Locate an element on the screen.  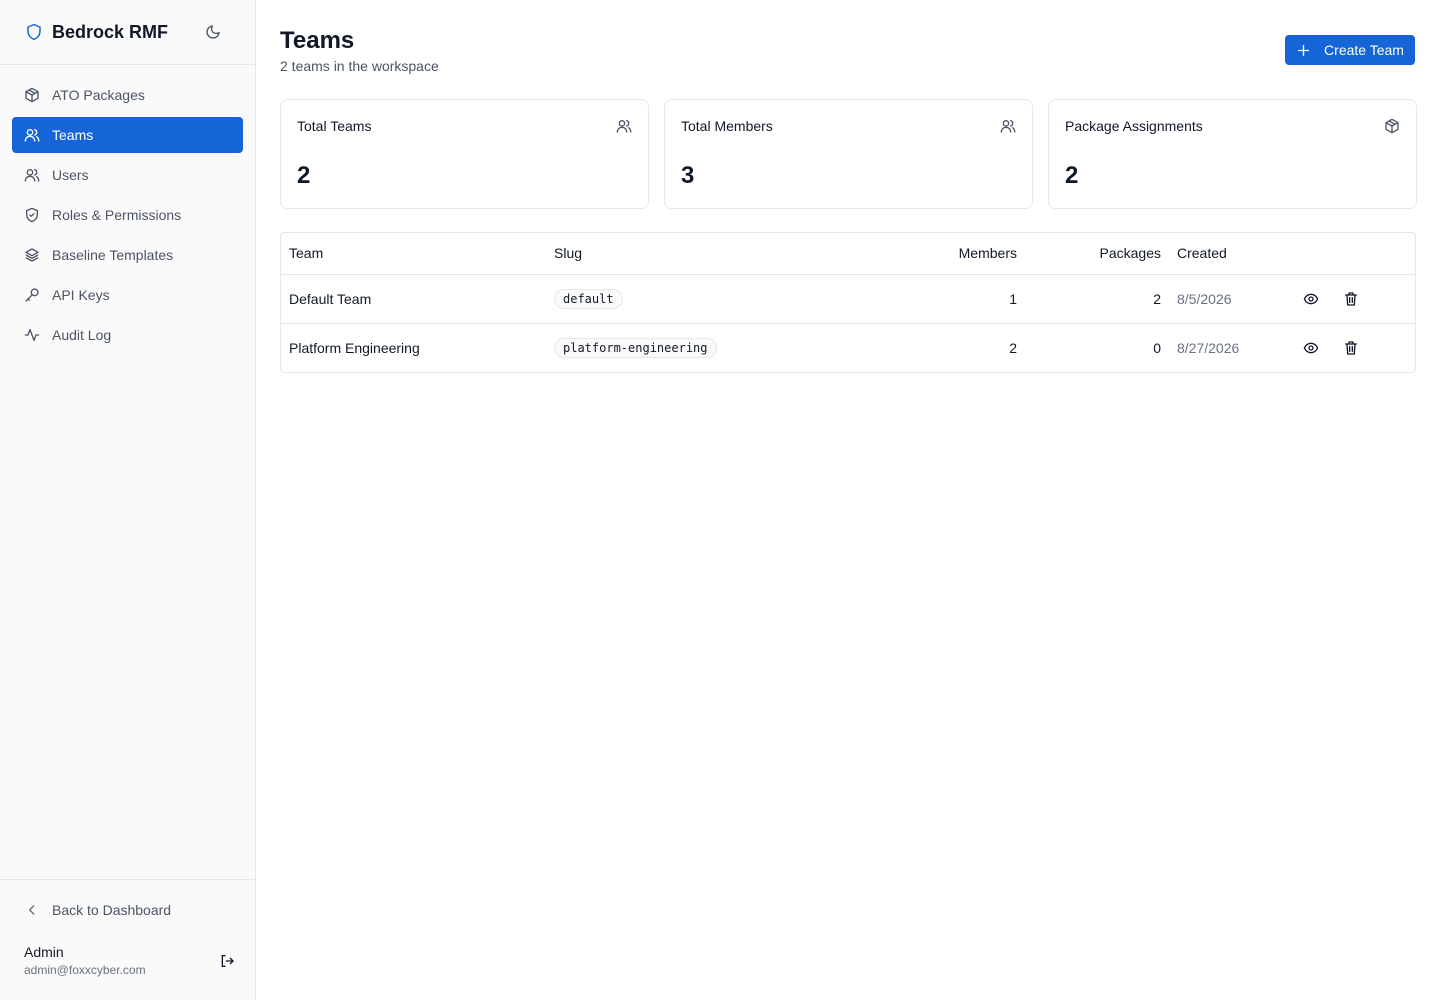
stat-card-total-teams: Total Teams 2 is located at coordinates (464, 154).